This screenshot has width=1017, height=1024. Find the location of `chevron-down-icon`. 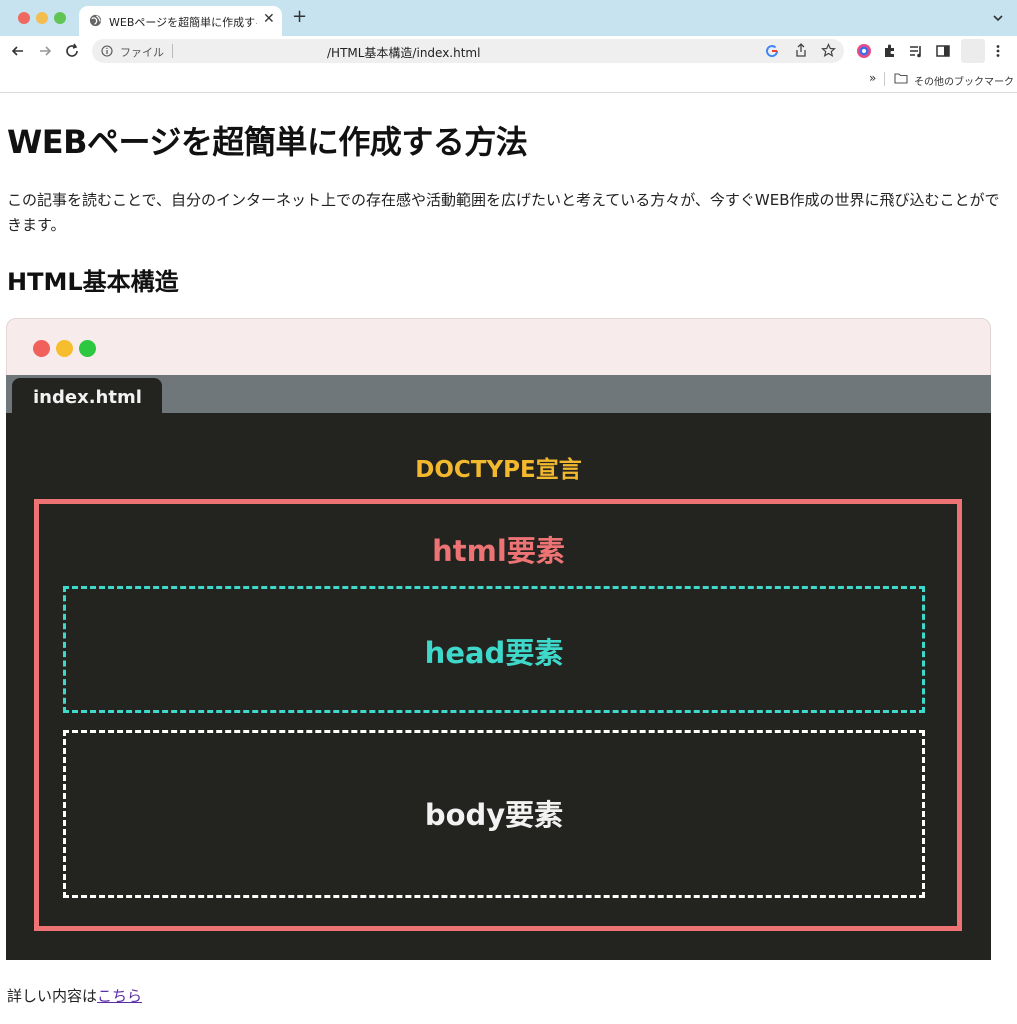

chevron-down-icon is located at coordinates (998, 18).